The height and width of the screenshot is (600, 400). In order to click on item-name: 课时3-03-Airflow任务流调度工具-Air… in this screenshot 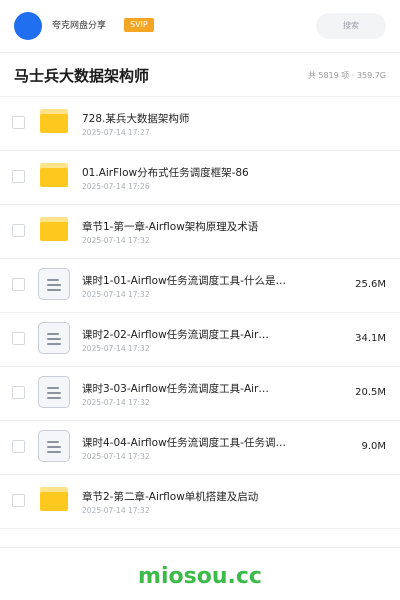, I will do `click(175, 389)`.